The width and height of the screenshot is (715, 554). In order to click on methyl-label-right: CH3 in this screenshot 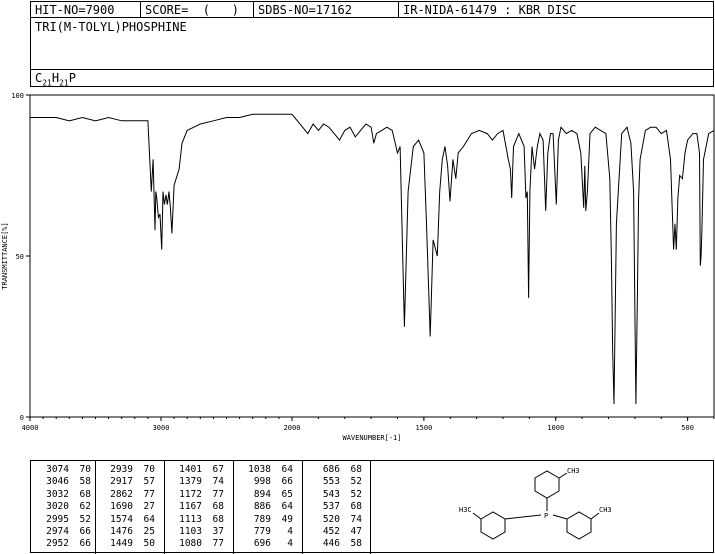, I will do `click(605, 510)`.